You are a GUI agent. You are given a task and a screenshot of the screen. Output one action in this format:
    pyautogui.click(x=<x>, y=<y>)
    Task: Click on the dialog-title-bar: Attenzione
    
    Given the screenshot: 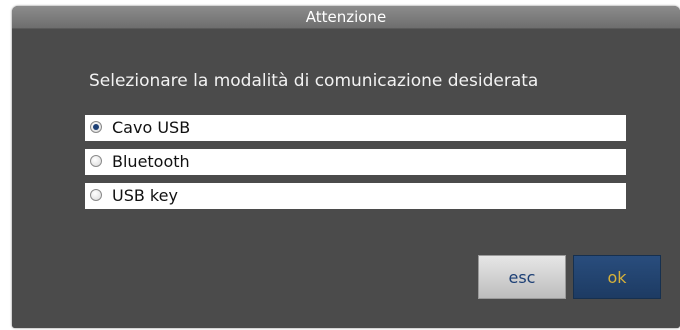 What is the action you would take?
    pyautogui.click(x=346, y=17)
    